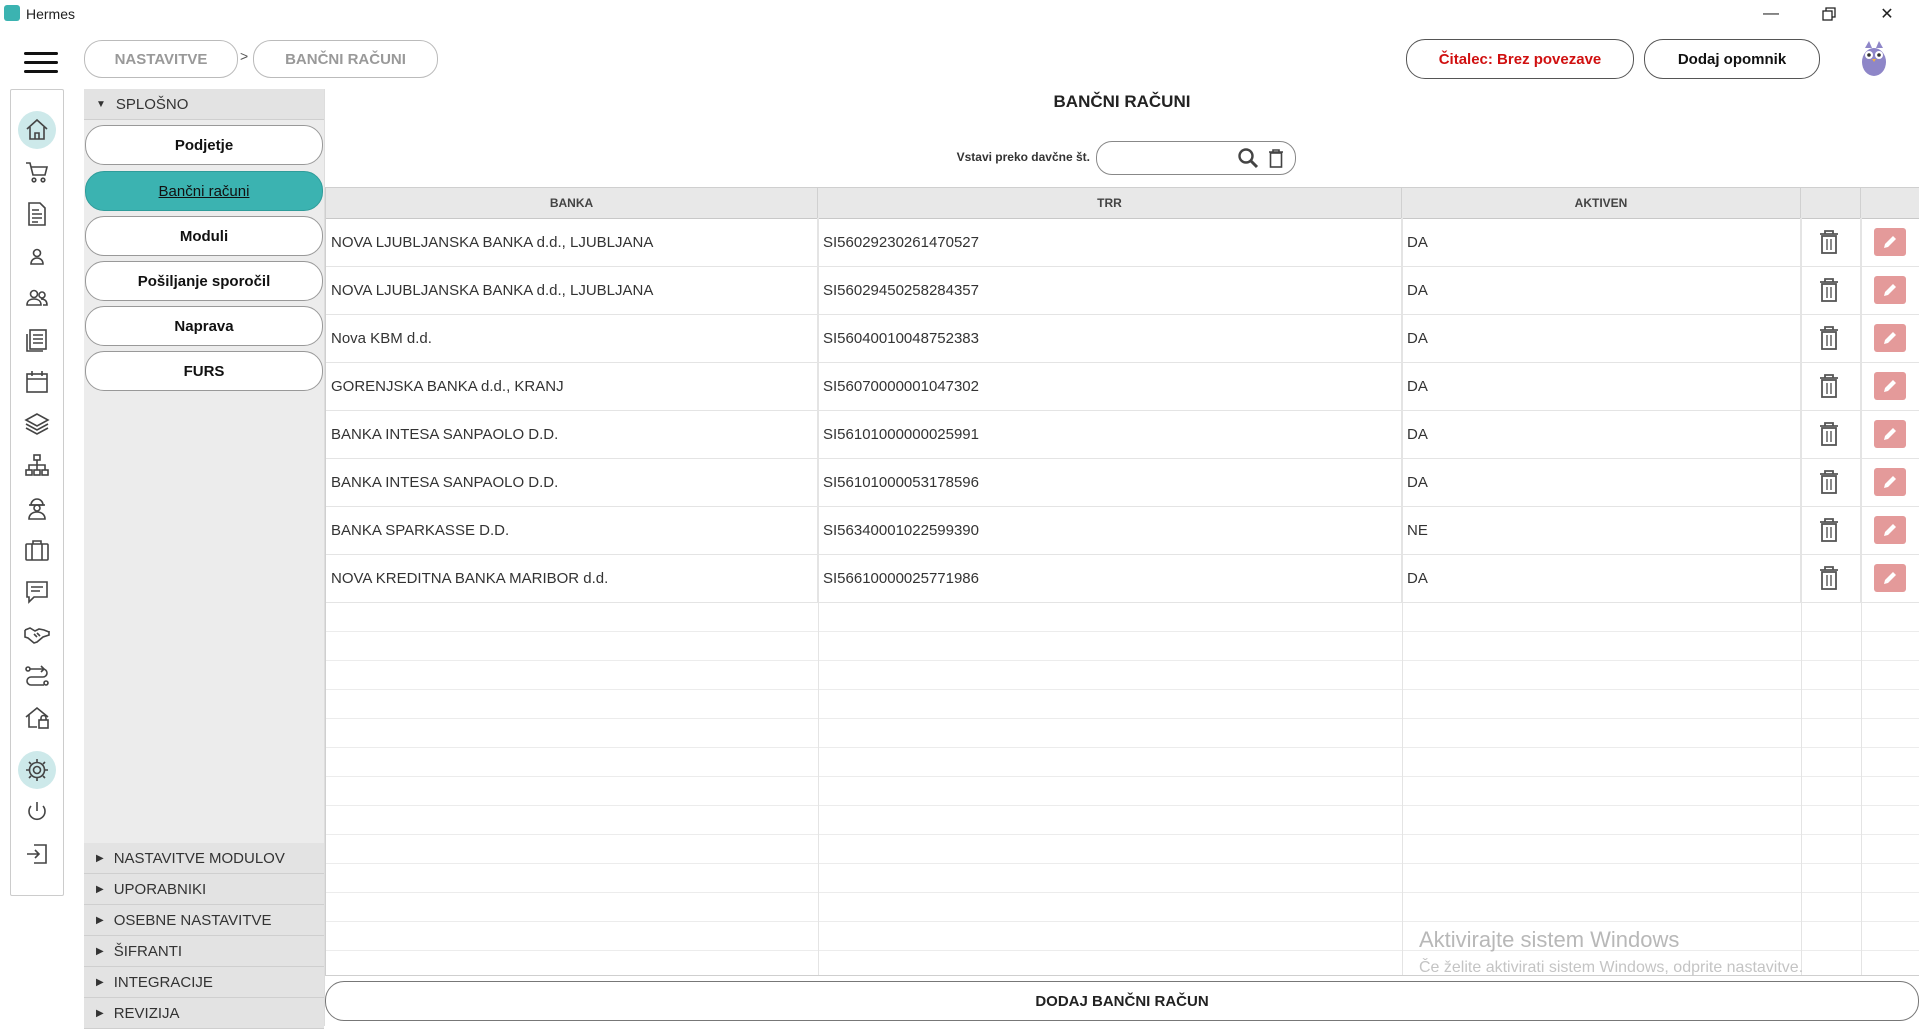 Image resolution: width=1919 pixels, height=1029 pixels. What do you see at coordinates (1171, 158) in the screenshot?
I see `tax-number-input` at bounding box center [1171, 158].